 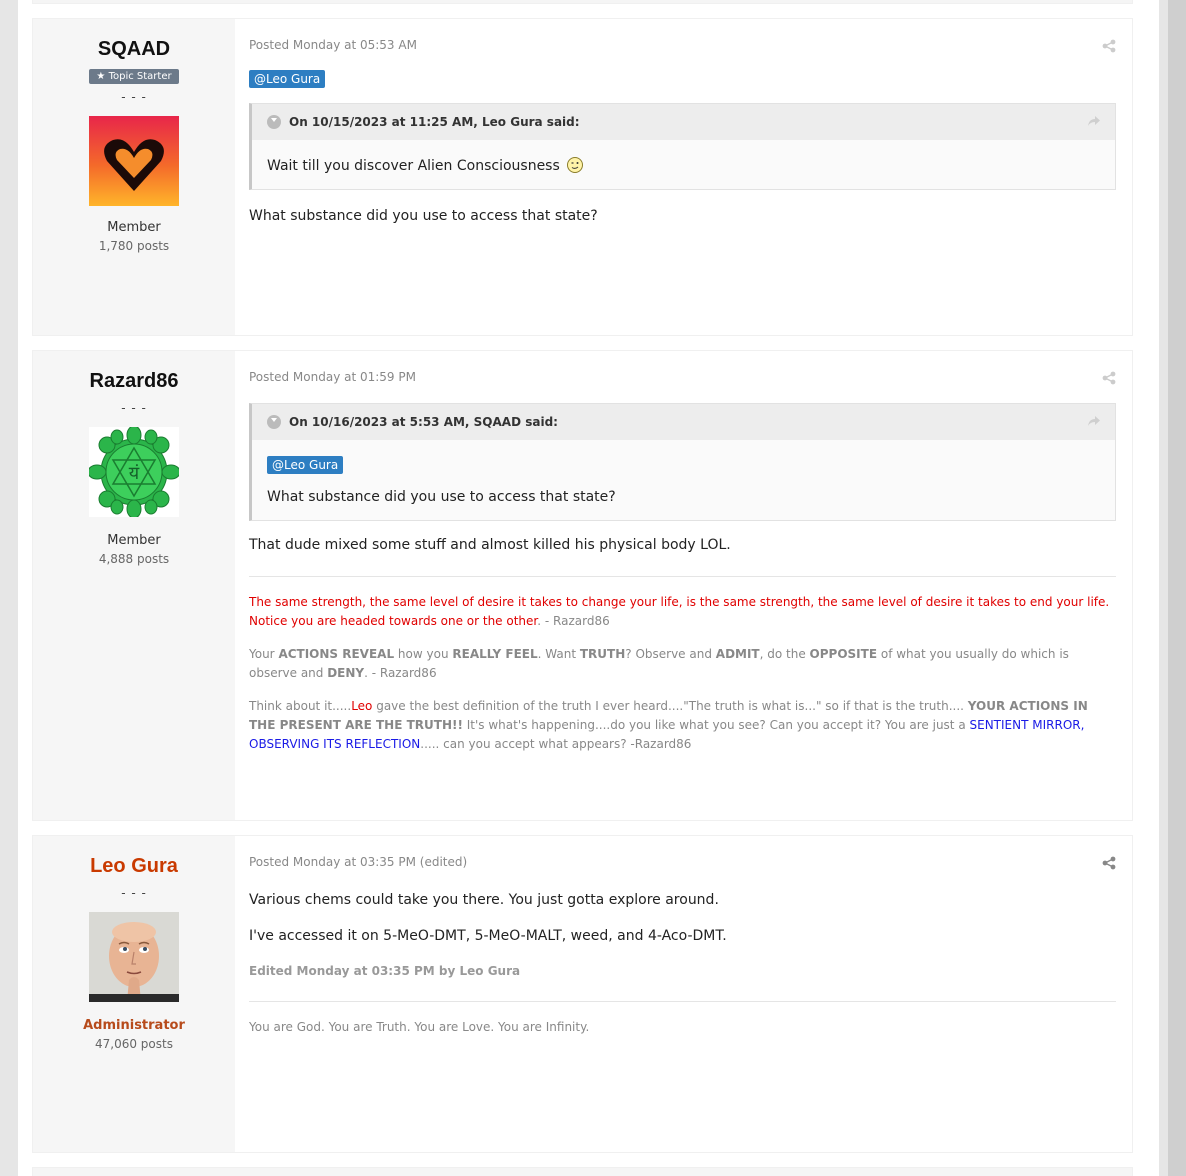 I want to click on avatar: यं, so click(x=134, y=472).